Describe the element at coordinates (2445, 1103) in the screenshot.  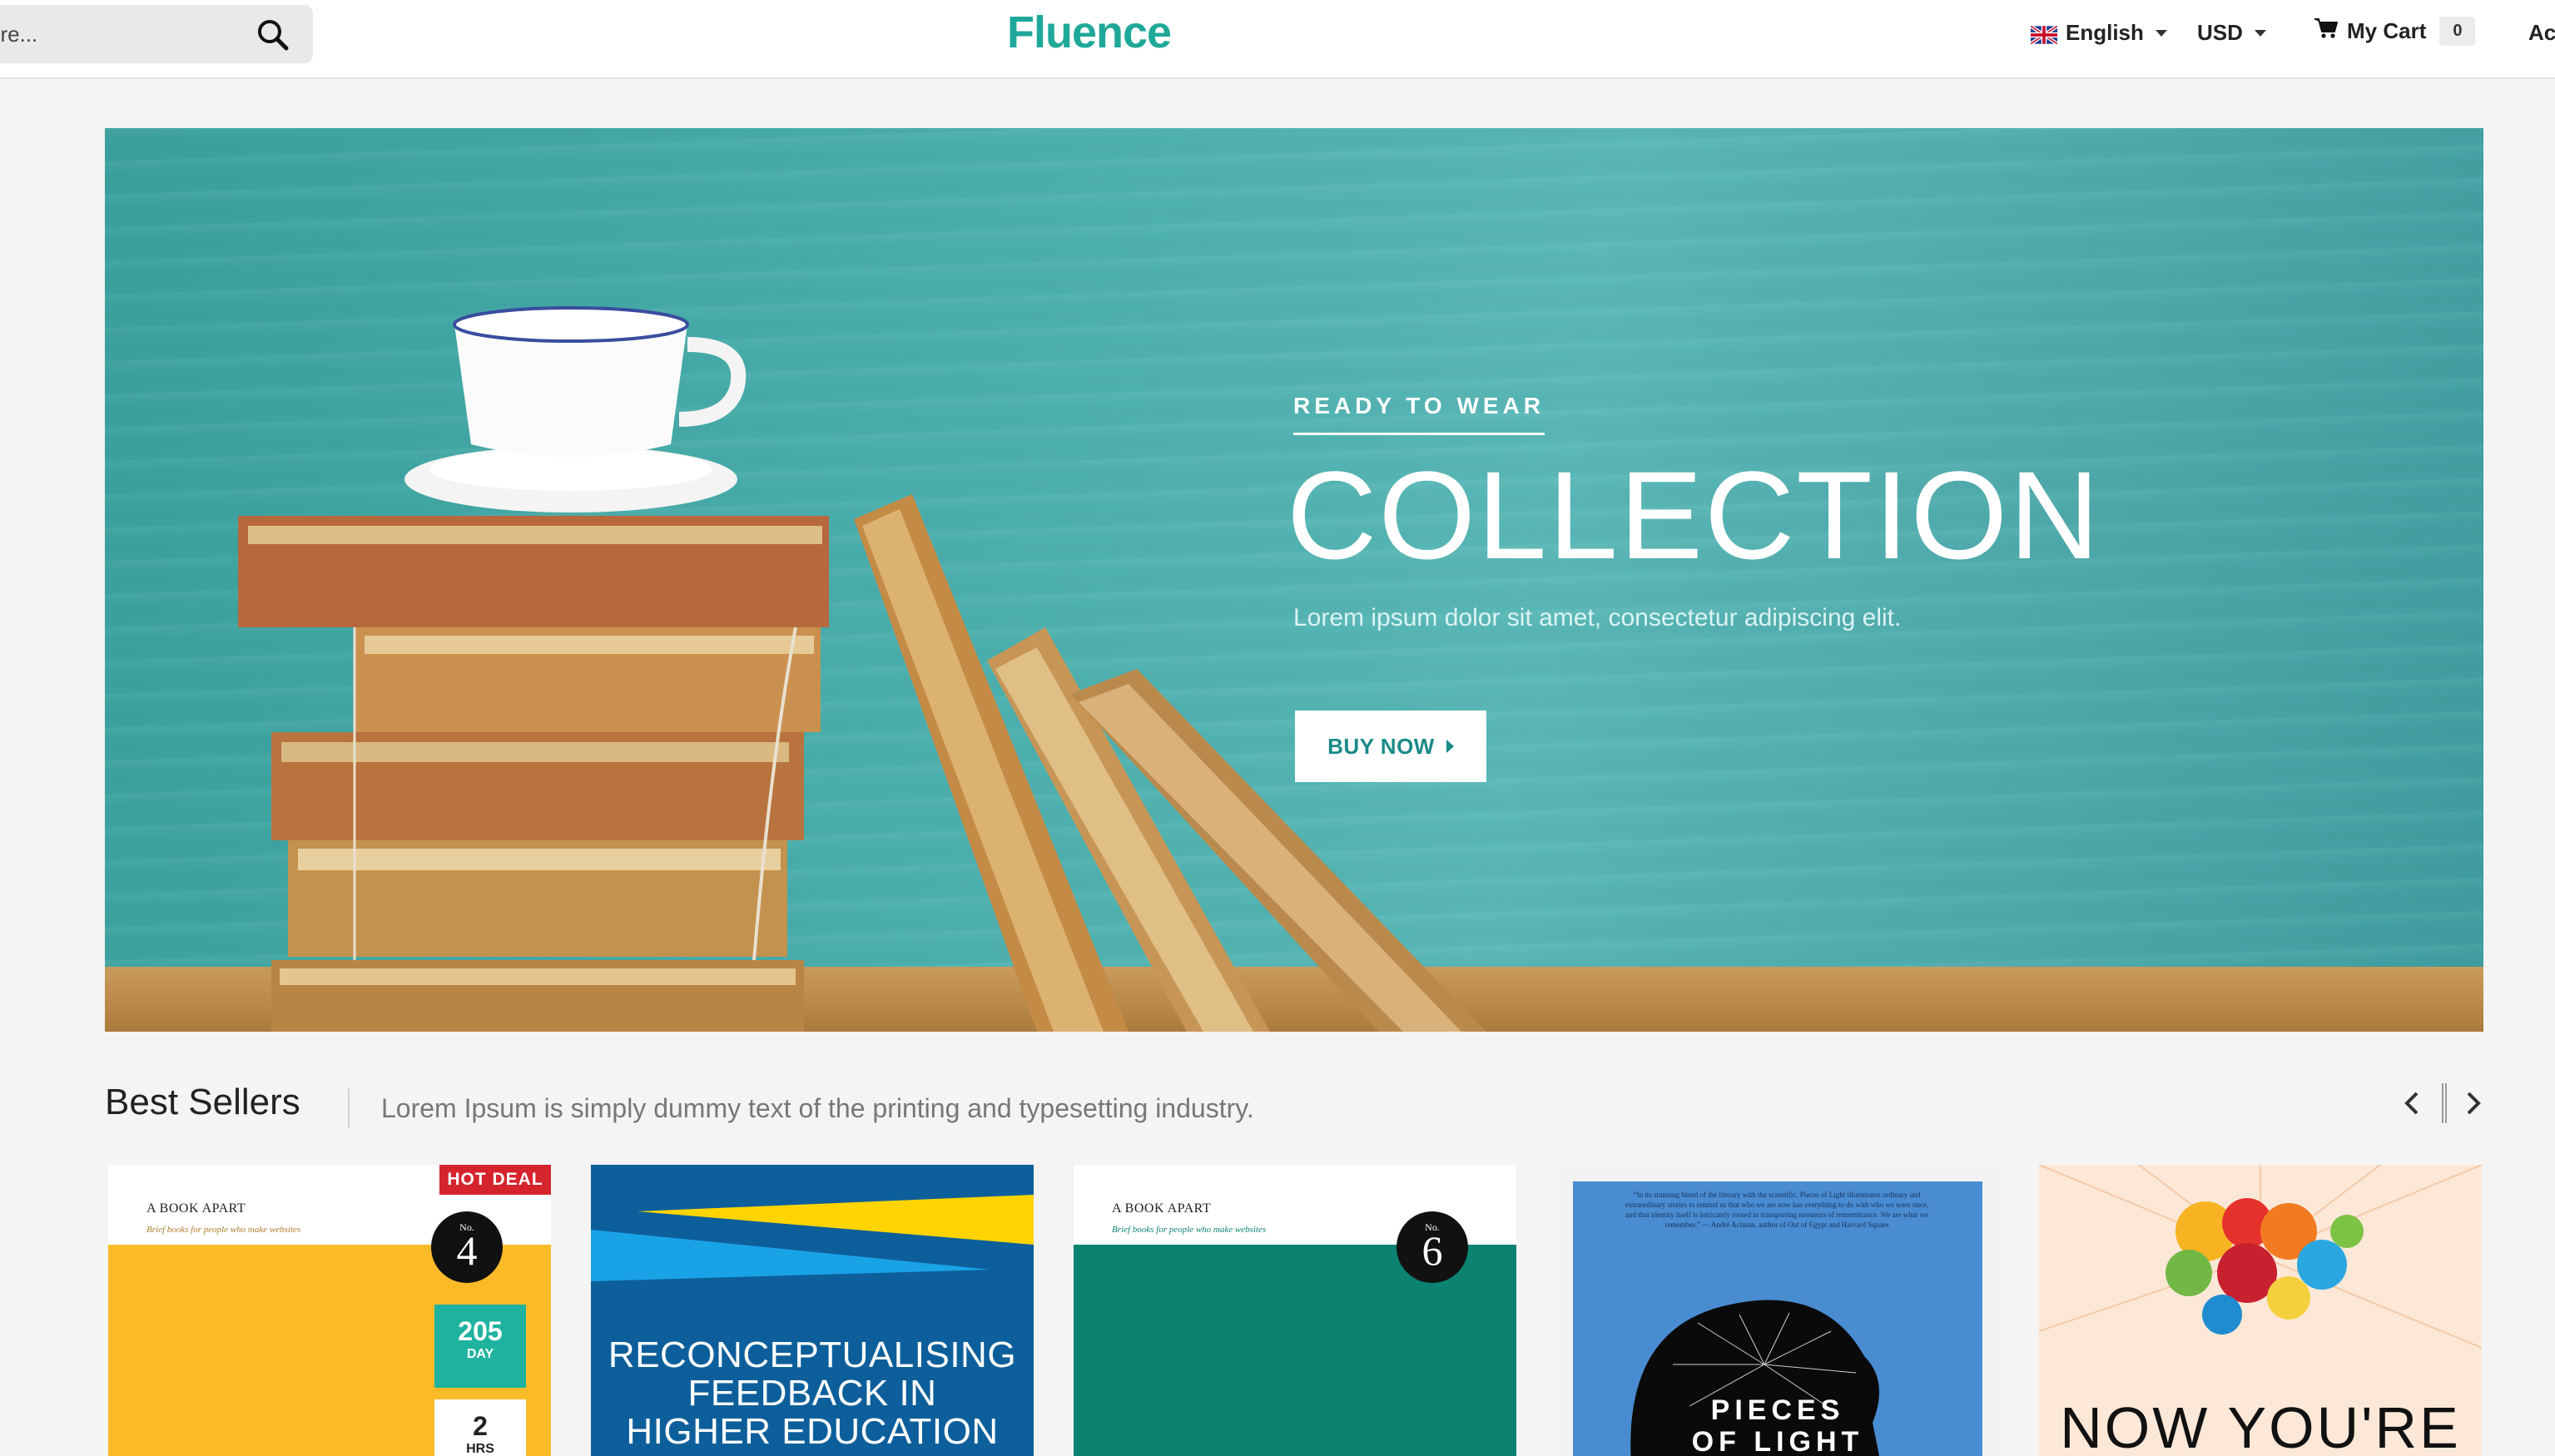
I see `carousel-nav-divider` at that location.